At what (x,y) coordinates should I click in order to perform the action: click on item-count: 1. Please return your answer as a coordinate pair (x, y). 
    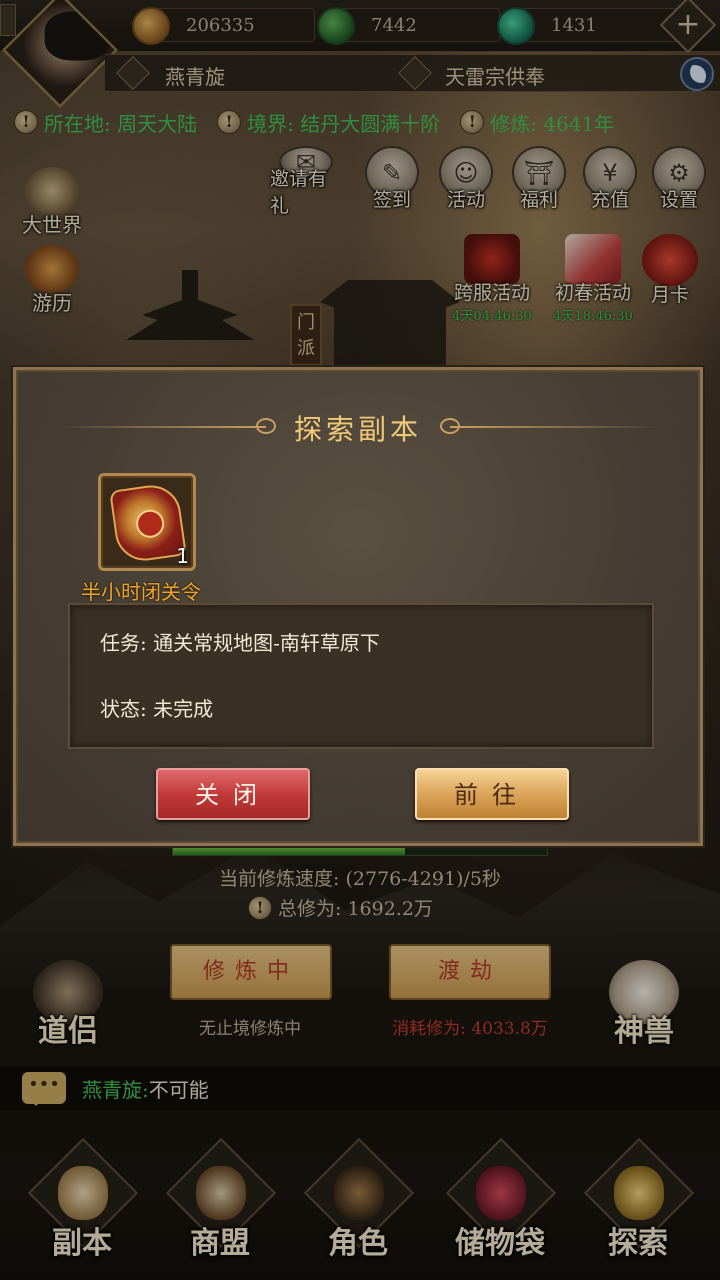
    Looking at the image, I should click on (182, 556).